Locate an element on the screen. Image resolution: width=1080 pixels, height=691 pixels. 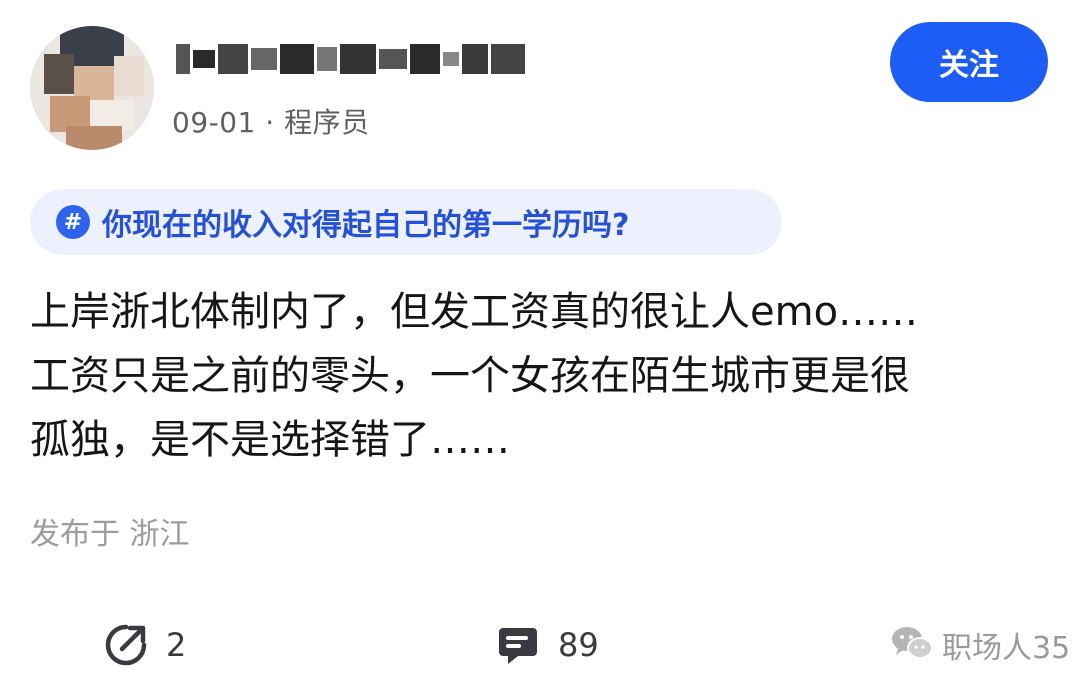
share-action: 2 is located at coordinates (145, 645).